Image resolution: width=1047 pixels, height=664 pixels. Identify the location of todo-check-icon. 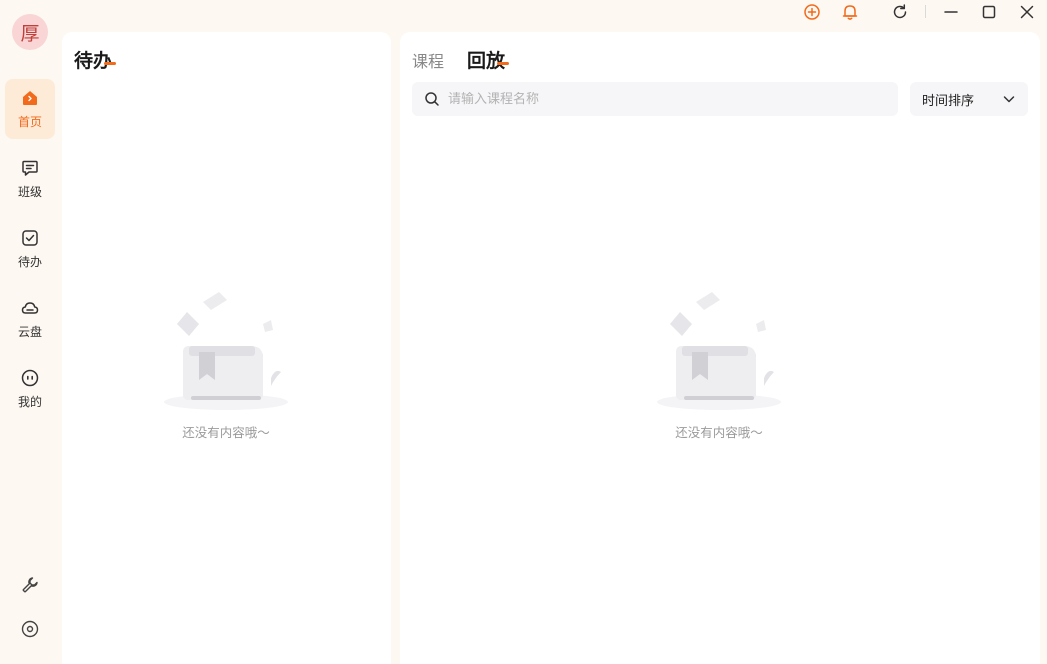
(30, 238).